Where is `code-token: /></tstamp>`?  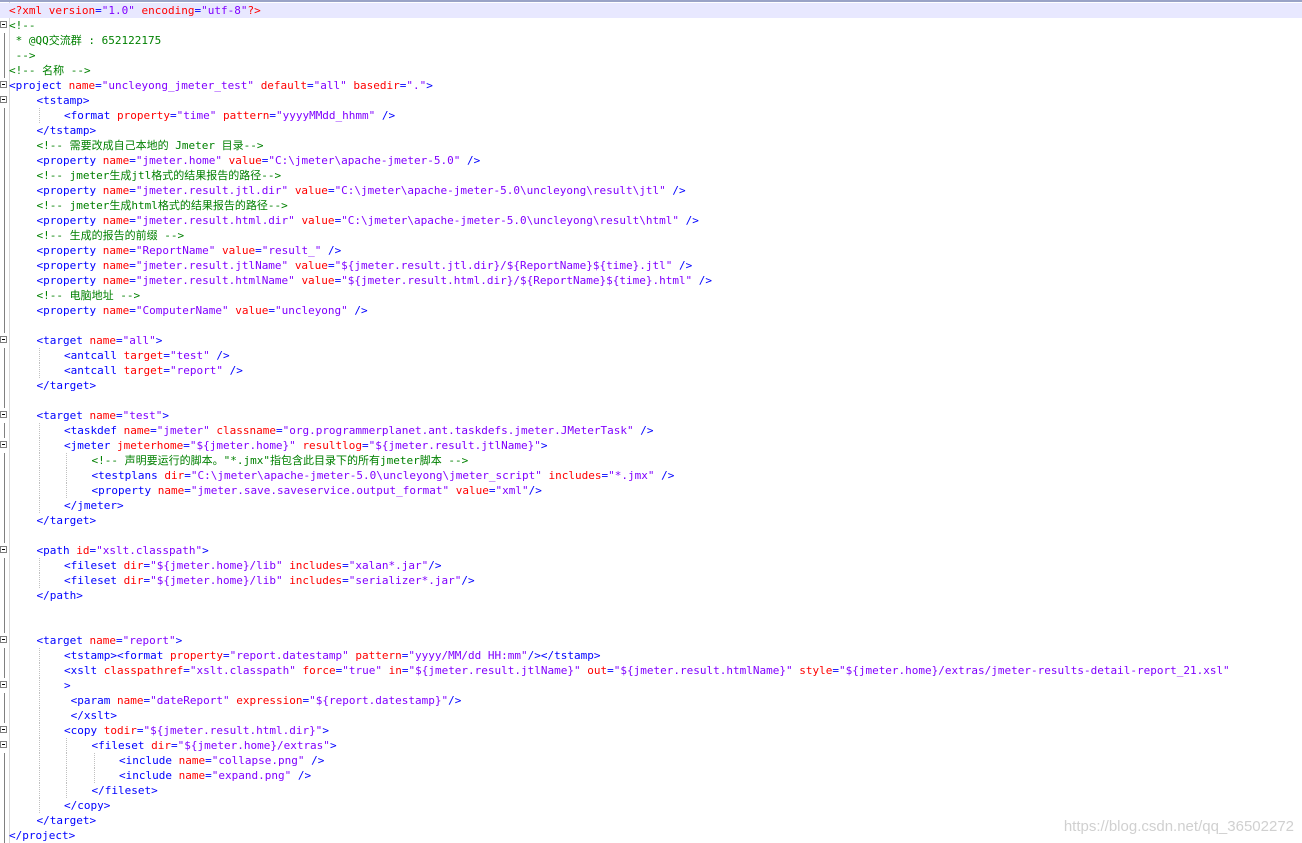 code-token: /></tstamp> is located at coordinates (564, 655).